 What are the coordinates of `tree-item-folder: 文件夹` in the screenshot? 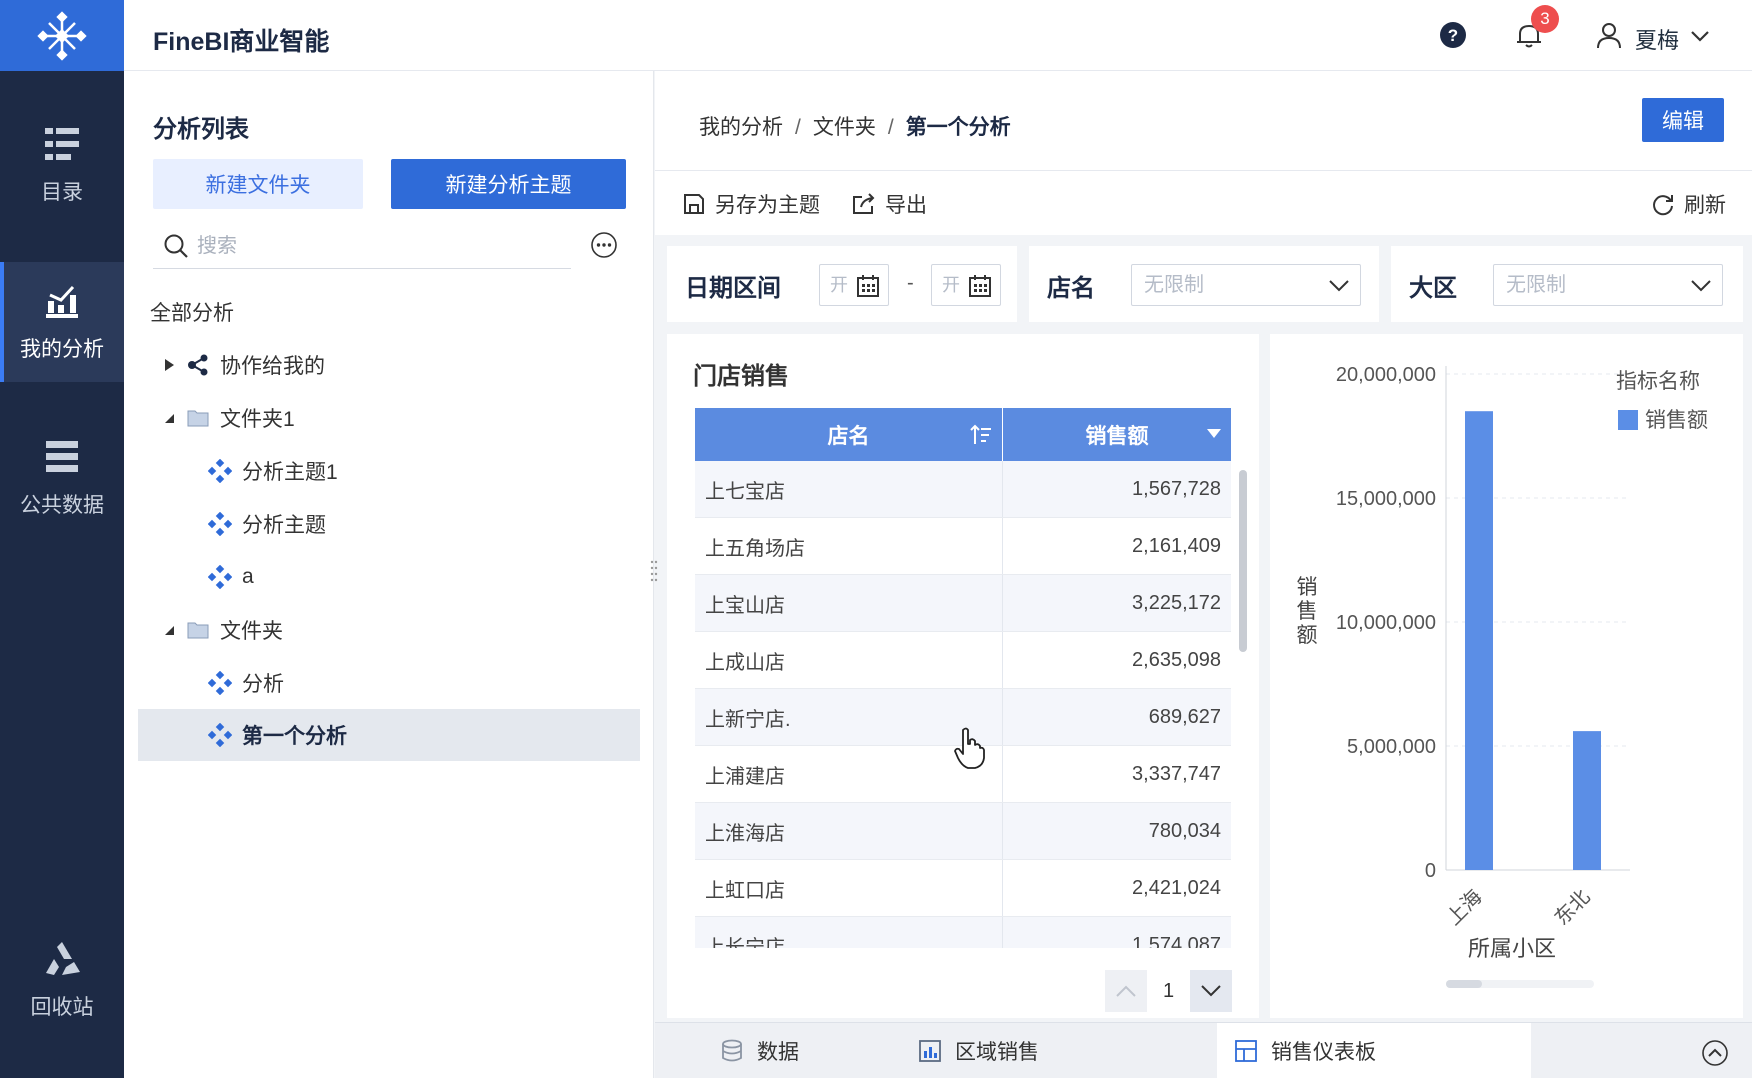 It's located at (362, 630).